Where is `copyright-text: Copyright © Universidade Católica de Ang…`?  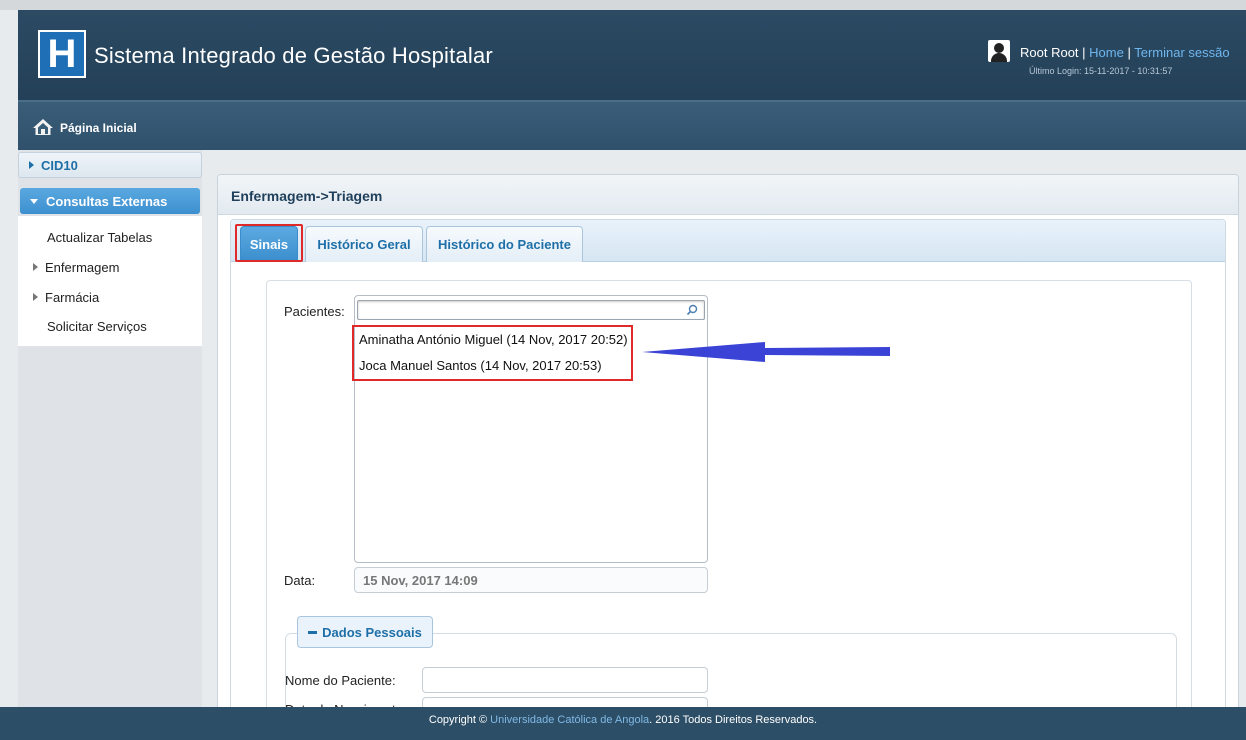 copyright-text: Copyright © Universidade Católica de Ang… is located at coordinates (623, 720).